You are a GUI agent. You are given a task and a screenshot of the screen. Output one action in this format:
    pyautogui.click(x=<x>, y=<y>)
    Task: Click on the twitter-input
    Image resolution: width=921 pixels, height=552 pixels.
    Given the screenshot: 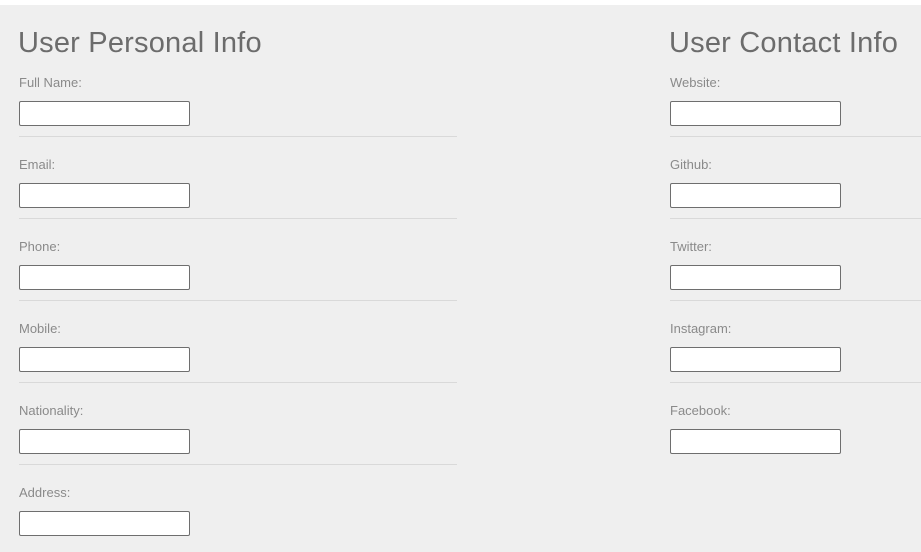 What is the action you would take?
    pyautogui.click(x=755, y=277)
    